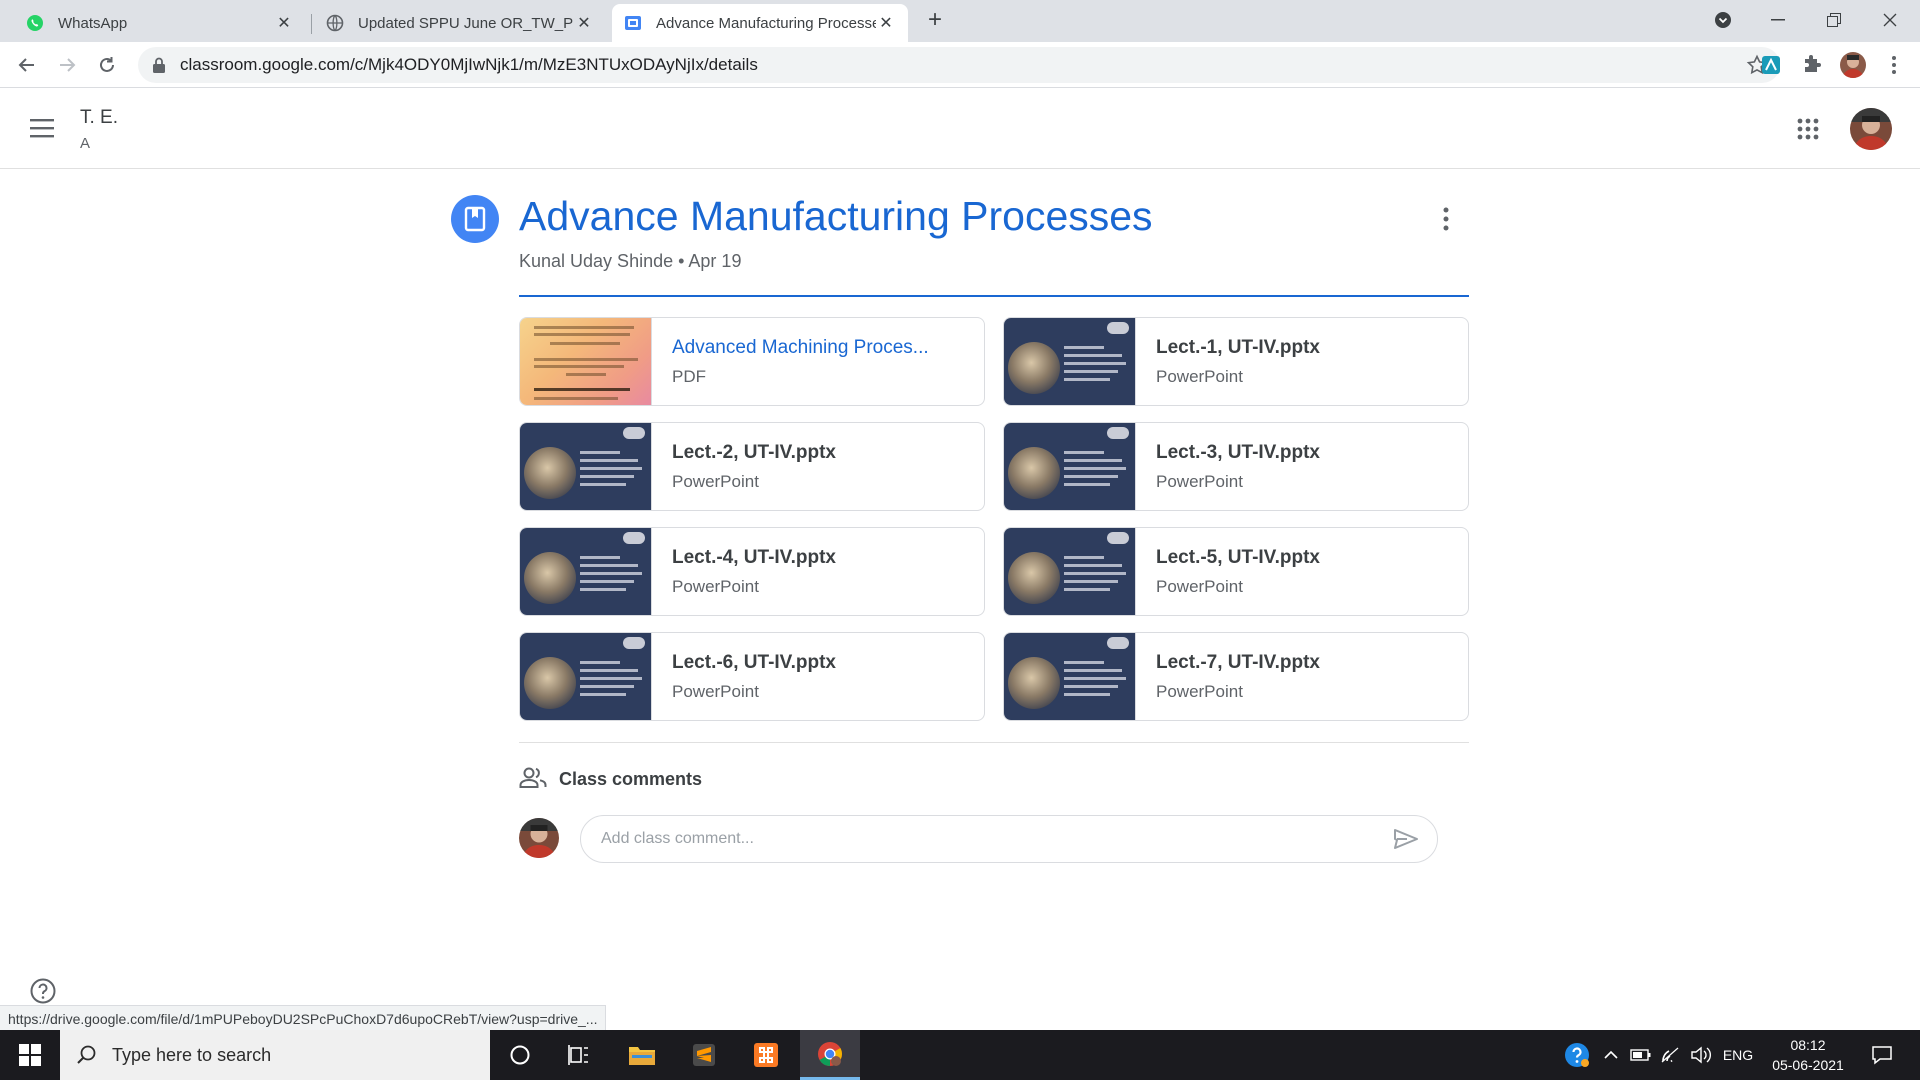 This screenshot has width=1920, height=1080. I want to click on attachment-card: Lect.-6, UT-IV.pptx PowerPoint, so click(752, 676).